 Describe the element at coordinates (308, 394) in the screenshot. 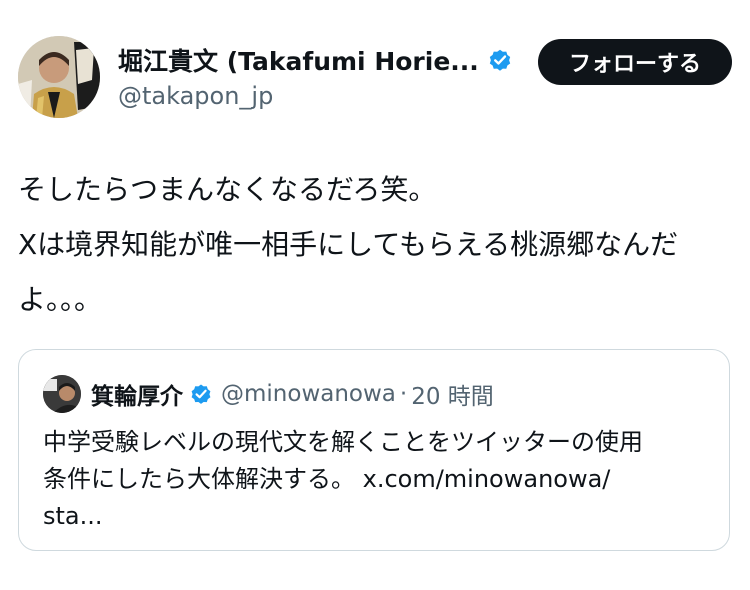

I see `quoted-author-handle: @minowanowa` at that location.